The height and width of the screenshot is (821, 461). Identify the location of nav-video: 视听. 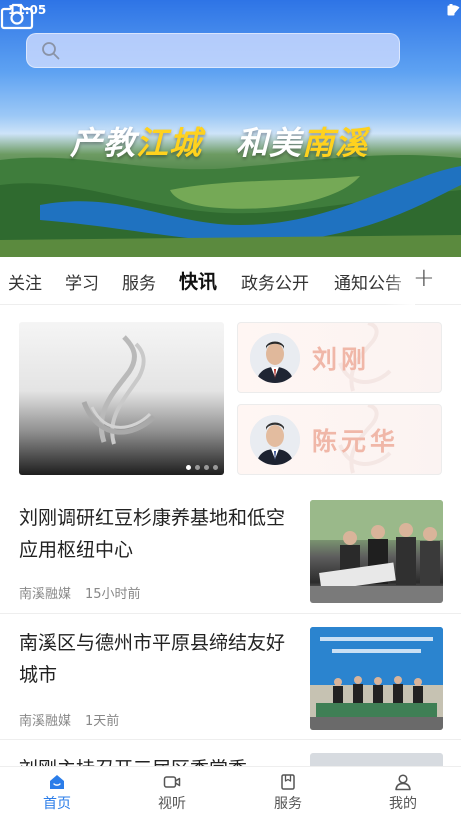
(172, 793).